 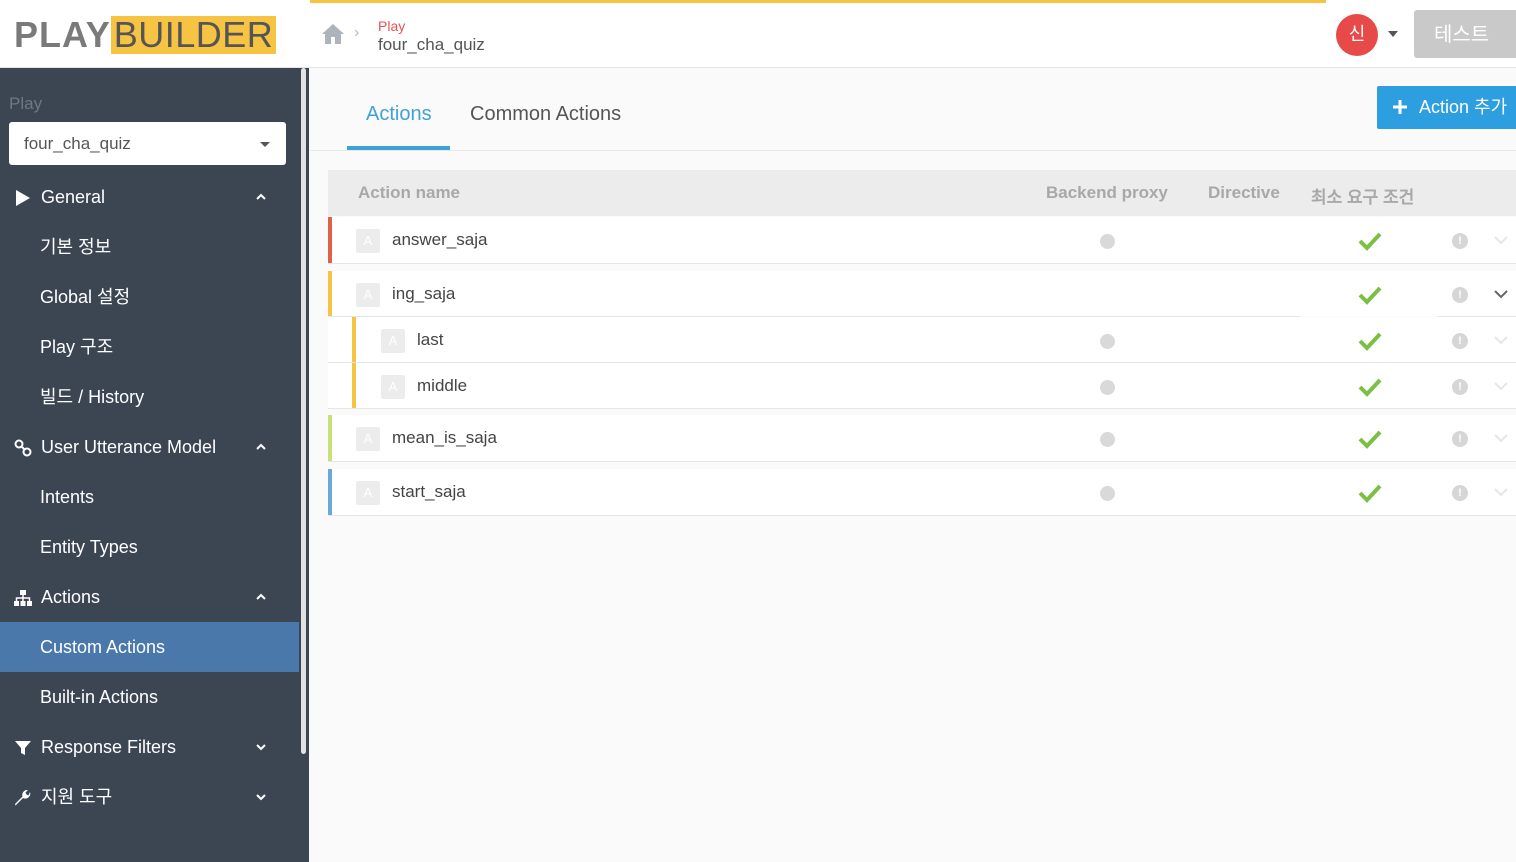 I want to click on table-row: A last !, so click(x=922, y=340).